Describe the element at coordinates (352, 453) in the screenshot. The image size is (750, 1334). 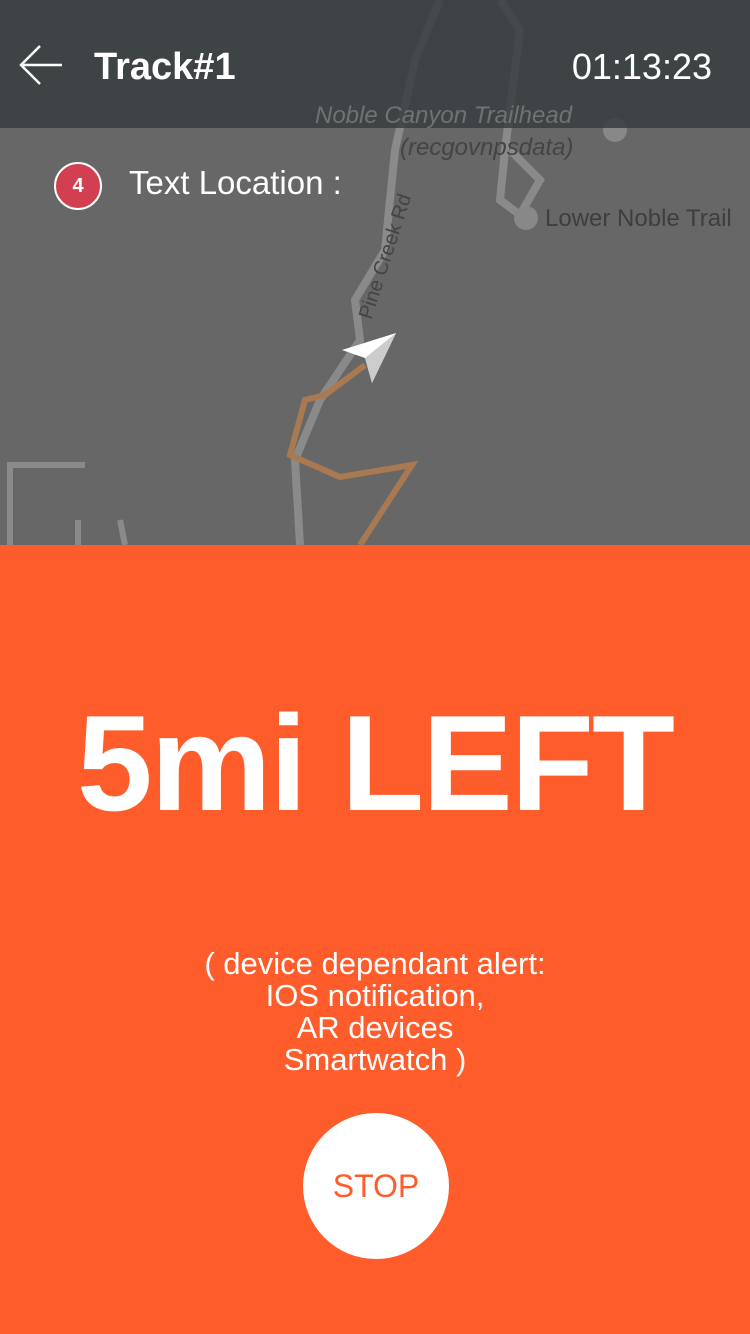
I see `track-path` at that location.